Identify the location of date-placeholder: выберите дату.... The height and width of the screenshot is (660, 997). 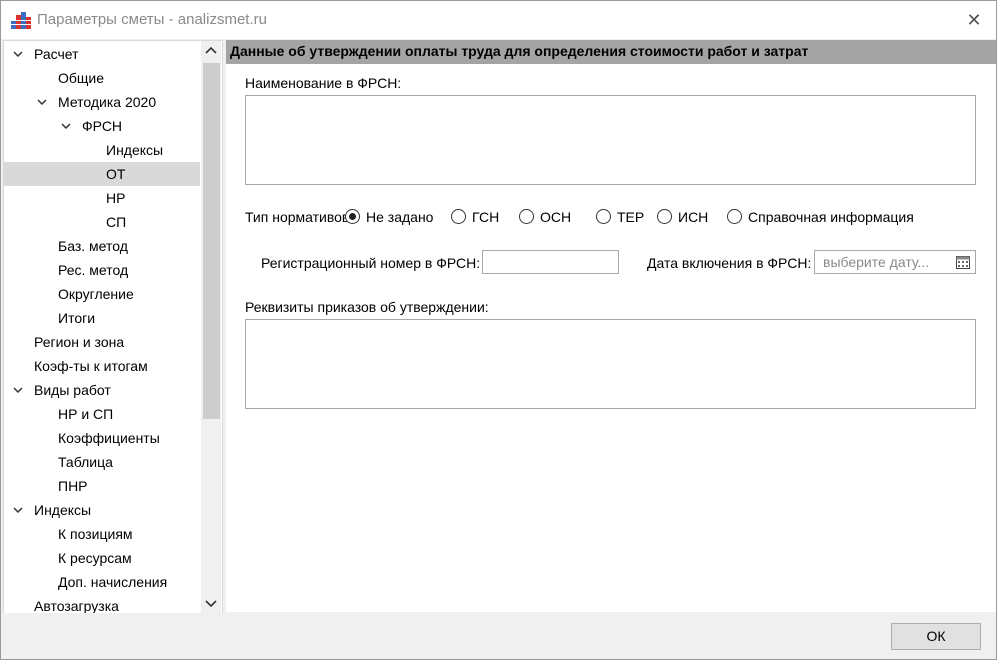
(876, 262).